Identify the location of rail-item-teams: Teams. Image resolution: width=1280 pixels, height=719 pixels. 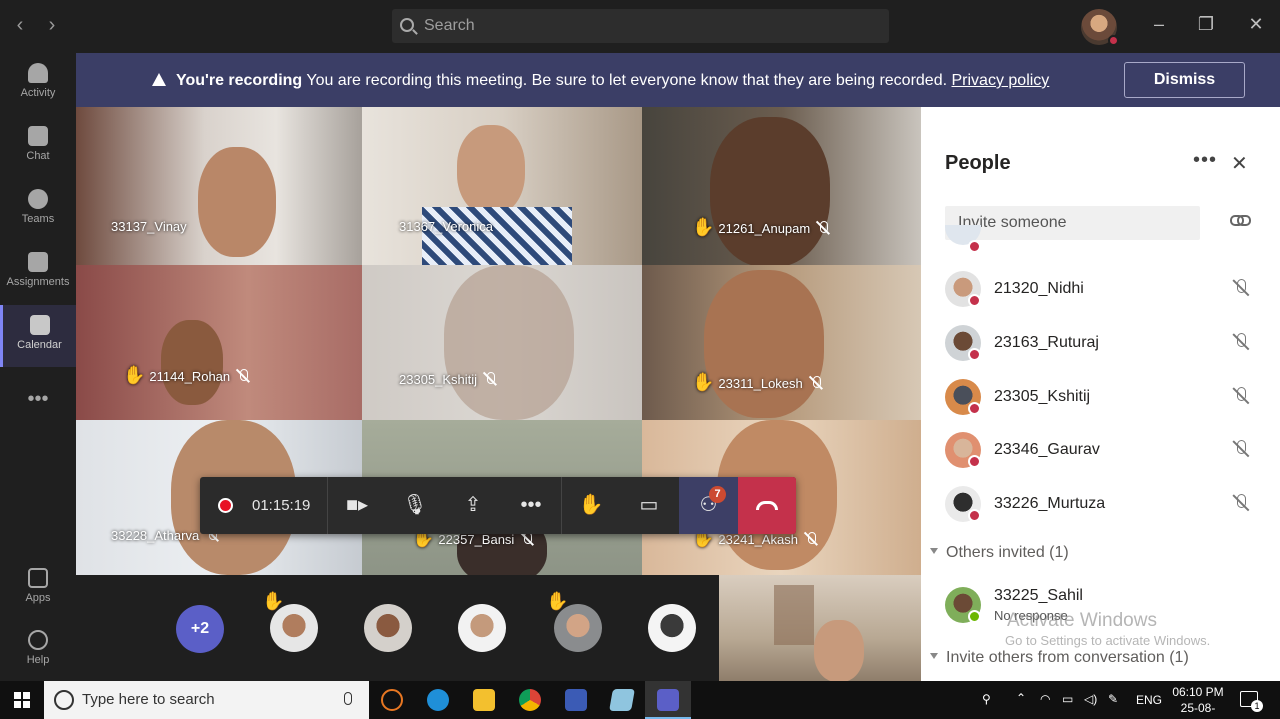
(38, 210).